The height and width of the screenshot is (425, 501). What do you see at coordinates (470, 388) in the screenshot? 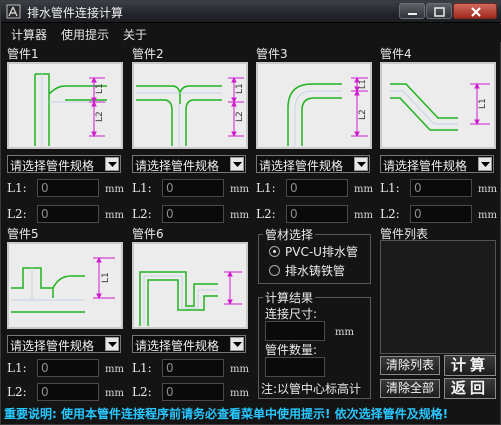
I see `back-button: 返回` at bounding box center [470, 388].